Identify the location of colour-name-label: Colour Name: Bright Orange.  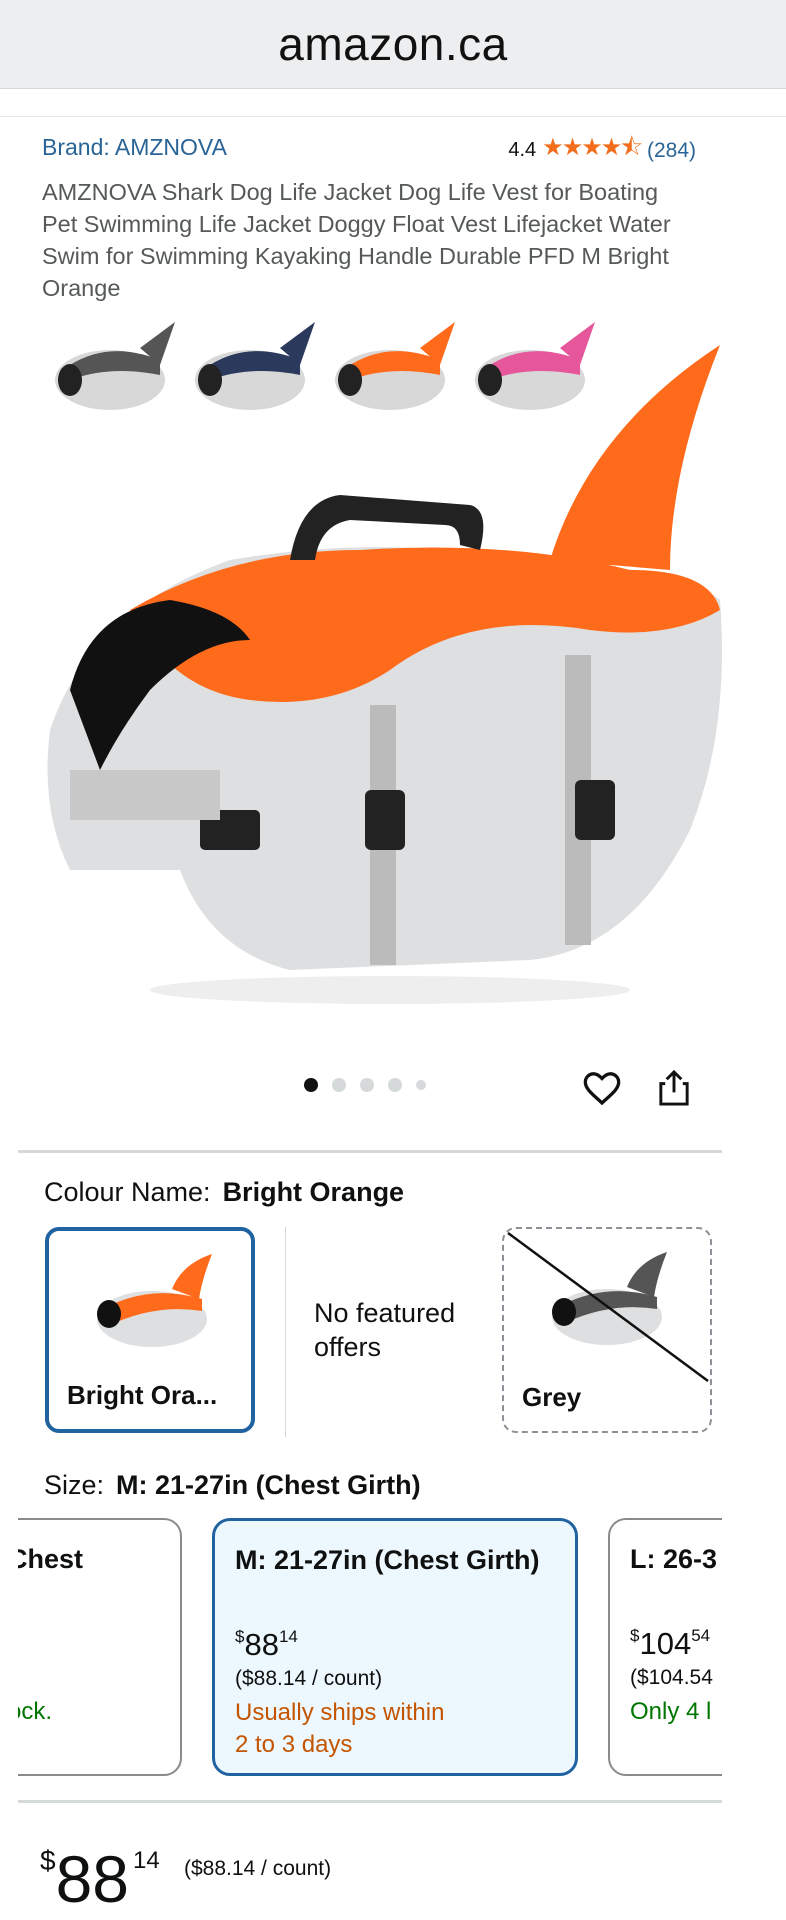
(224, 1192).